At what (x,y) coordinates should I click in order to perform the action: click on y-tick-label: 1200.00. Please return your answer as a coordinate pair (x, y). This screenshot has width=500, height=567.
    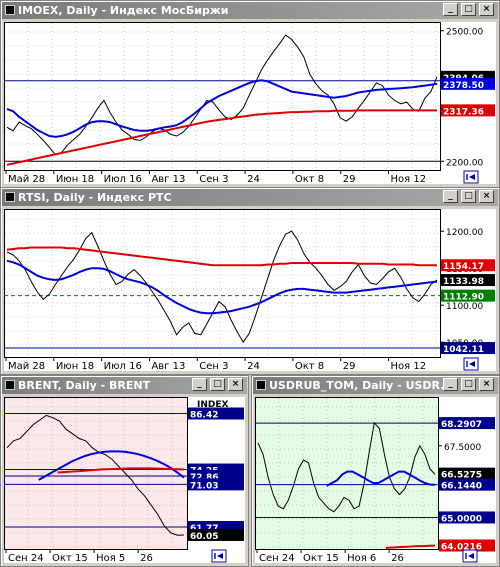
    Looking at the image, I should click on (464, 233).